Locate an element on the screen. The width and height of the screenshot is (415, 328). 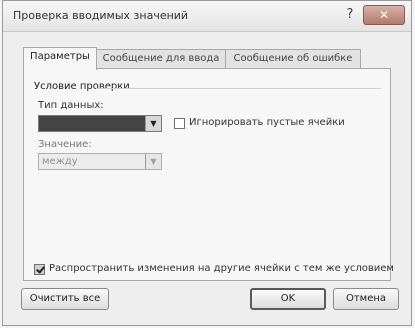
dialog-title: Проверка вводимых значений is located at coordinates (101, 15).